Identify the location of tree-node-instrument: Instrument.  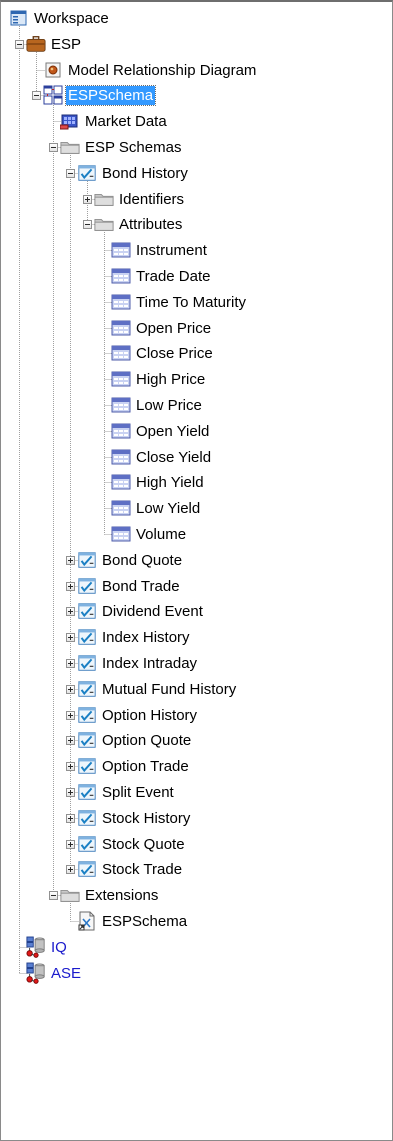
(160, 250).